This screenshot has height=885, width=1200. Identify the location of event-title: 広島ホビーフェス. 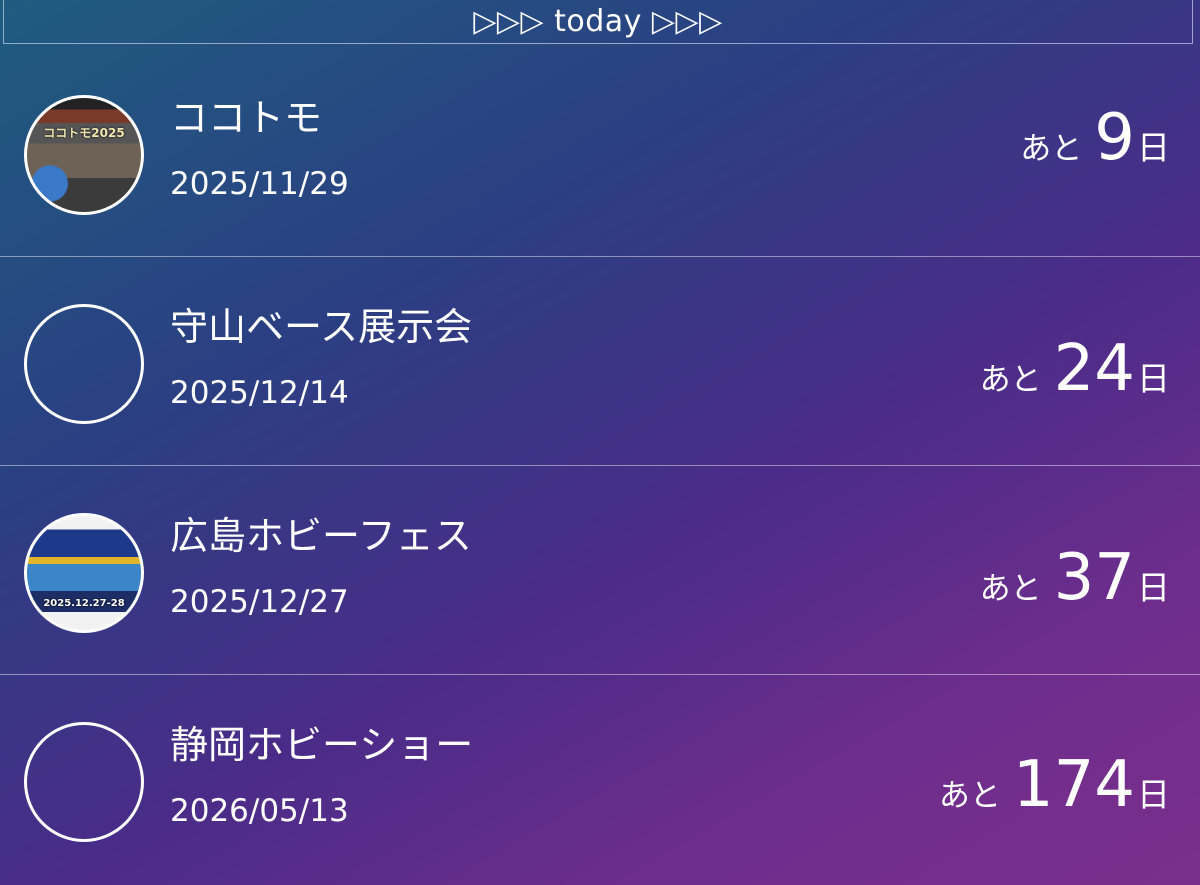
(321, 536).